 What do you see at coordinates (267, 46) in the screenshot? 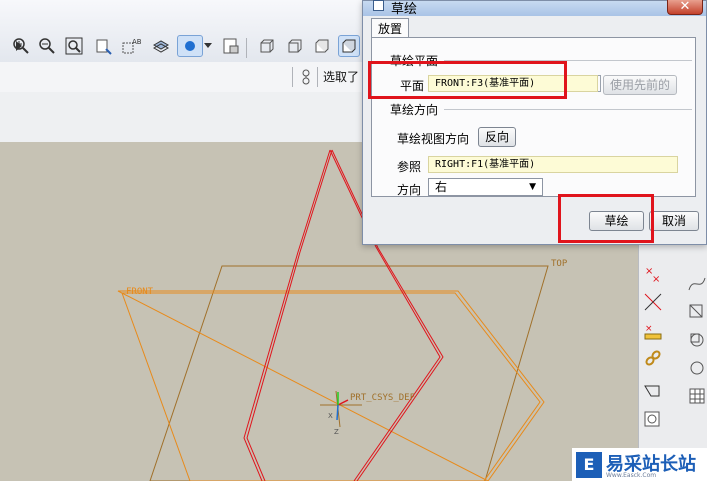
I see `wireframe-view-icon` at bounding box center [267, 46].